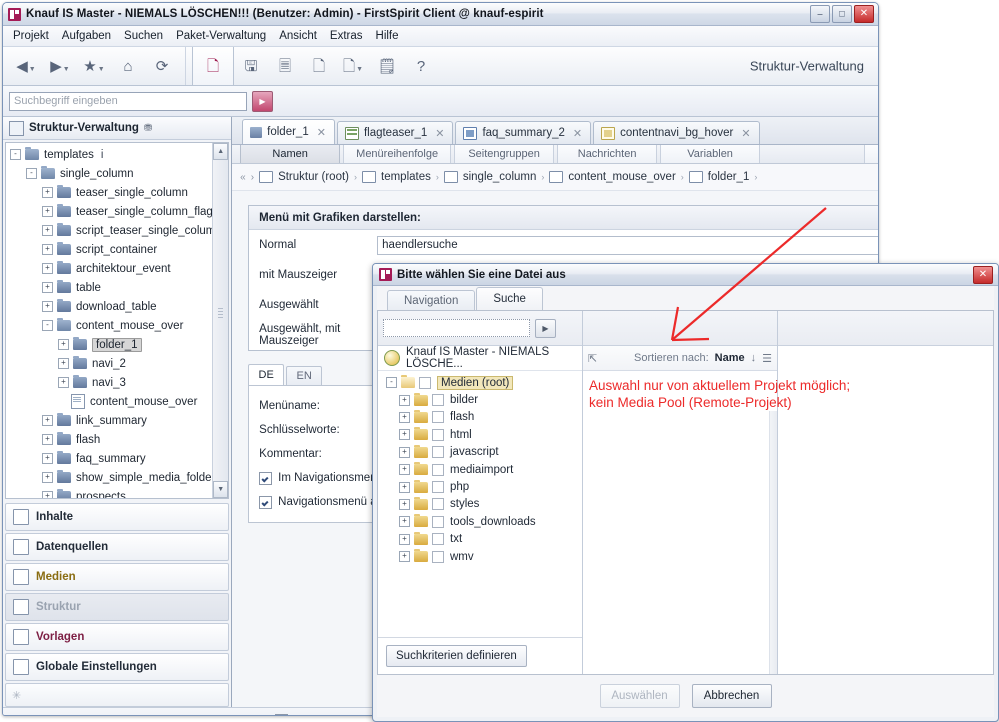  What do you see at coordinates (31, 36) in the screenshot?
I see `menu-projekt: Projekt` at bounding box center [31, 36].